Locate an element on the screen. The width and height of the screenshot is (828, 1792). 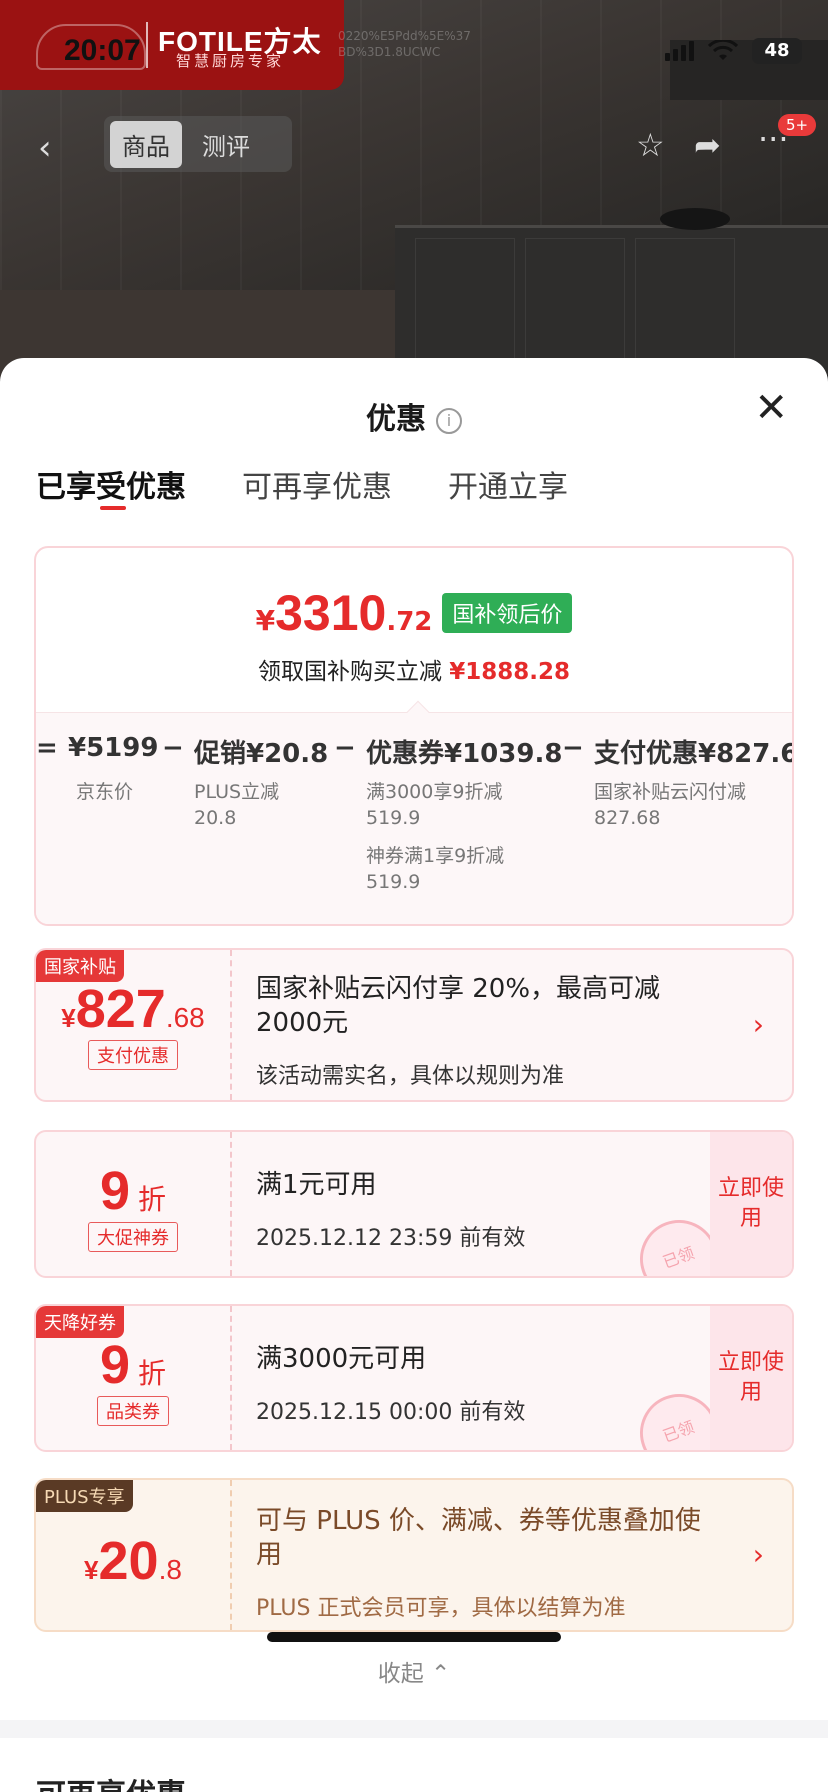
coupon-expiry: 2025.12.15 00:00 前有效 is located at coordinates (391, 1412).